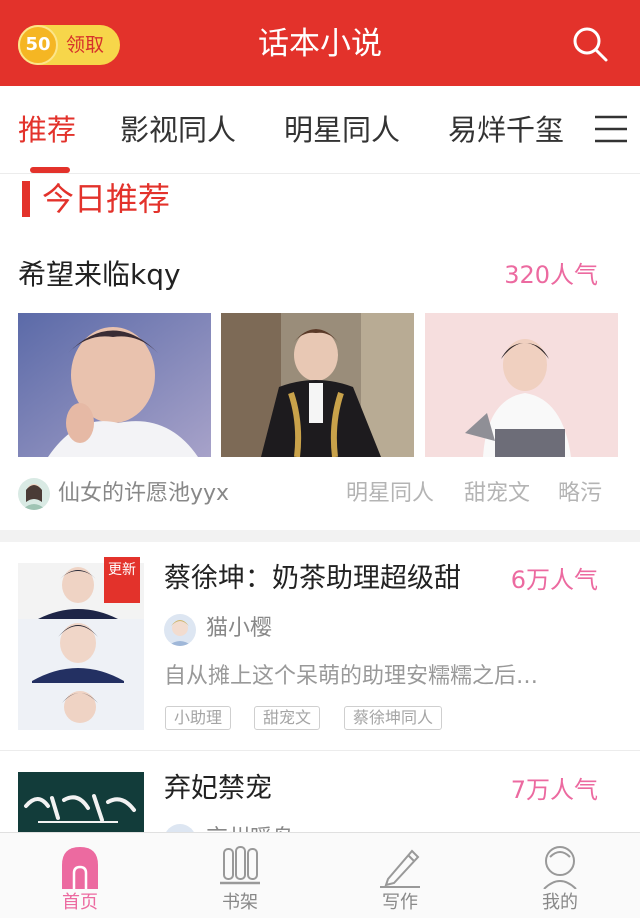 This screenshot has width=640, height=919. I want to click on app-title: 话本小说, so click(320, 44).